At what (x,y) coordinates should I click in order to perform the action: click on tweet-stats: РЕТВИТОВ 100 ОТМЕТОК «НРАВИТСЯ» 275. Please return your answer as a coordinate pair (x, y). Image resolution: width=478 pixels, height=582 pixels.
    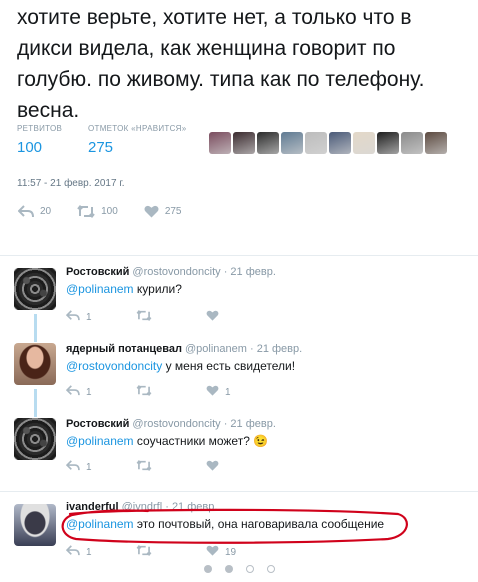
    Looking at the image, I should click on (247, 144).